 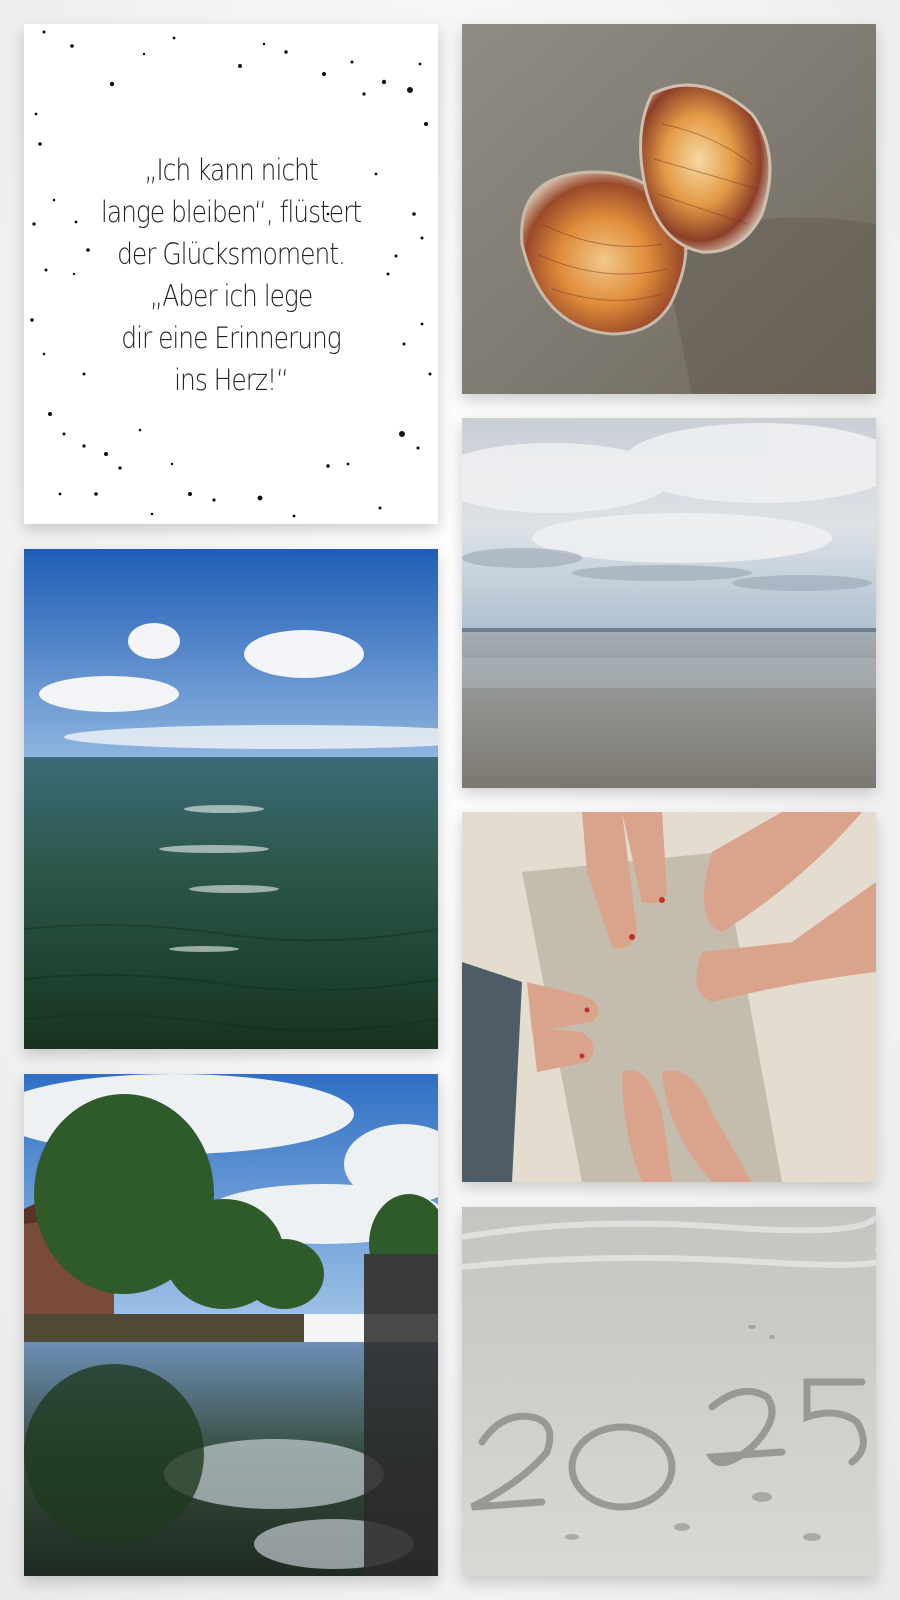 What do you see at coordinates (669, 1391) in the screenshot?
I see `sand-photo` at bounding box center [669, 1391].